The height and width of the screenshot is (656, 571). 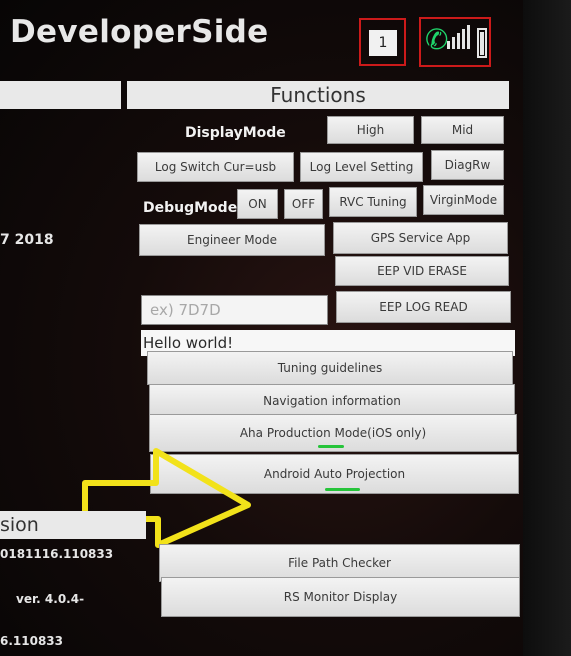 What do you see at coordinates (303, 204) in the screenshot?
I see `debug-off-button: OFF` at bounding box center [303, 204].